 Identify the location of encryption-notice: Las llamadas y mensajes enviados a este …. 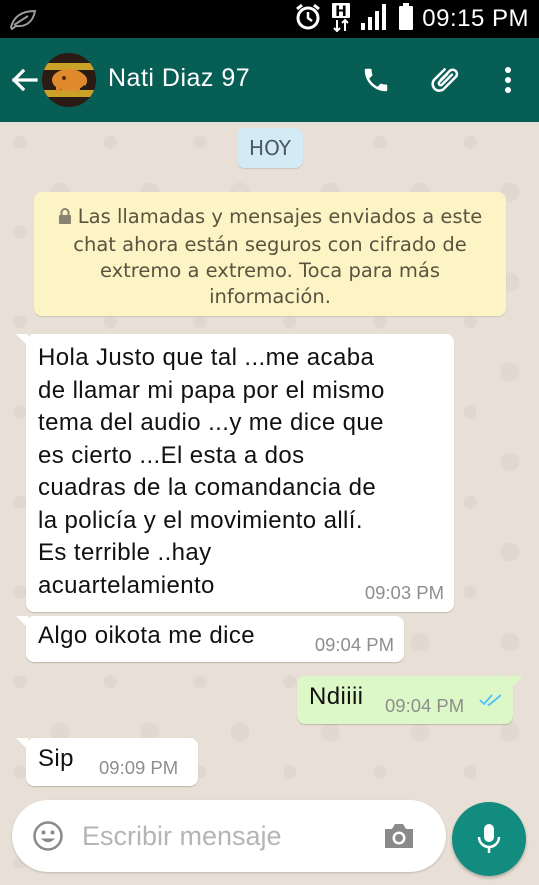
(270, 254).